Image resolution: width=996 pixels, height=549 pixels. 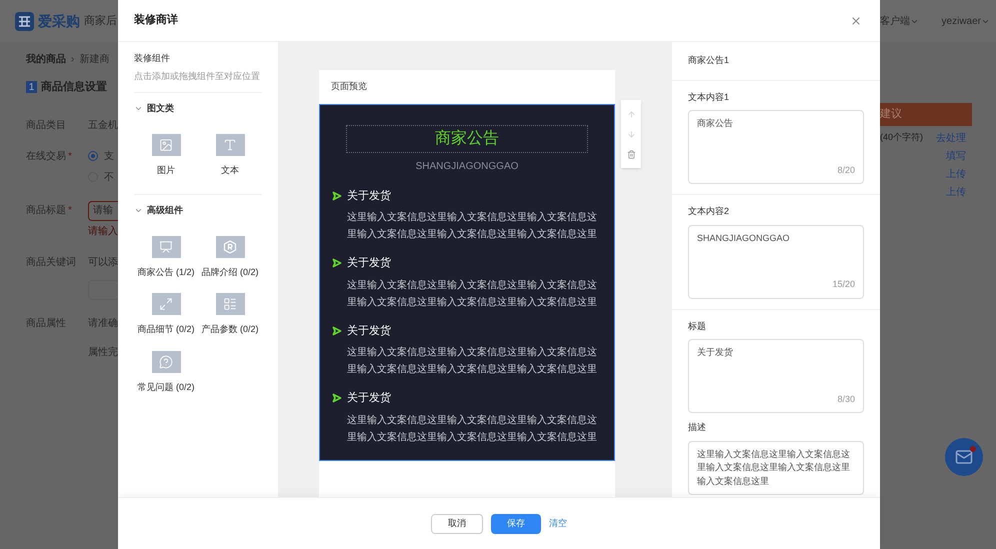 What do you see at coordinates (856, 20) in the screenshot?
I see `close-icon` at bounding box center [856, 20].